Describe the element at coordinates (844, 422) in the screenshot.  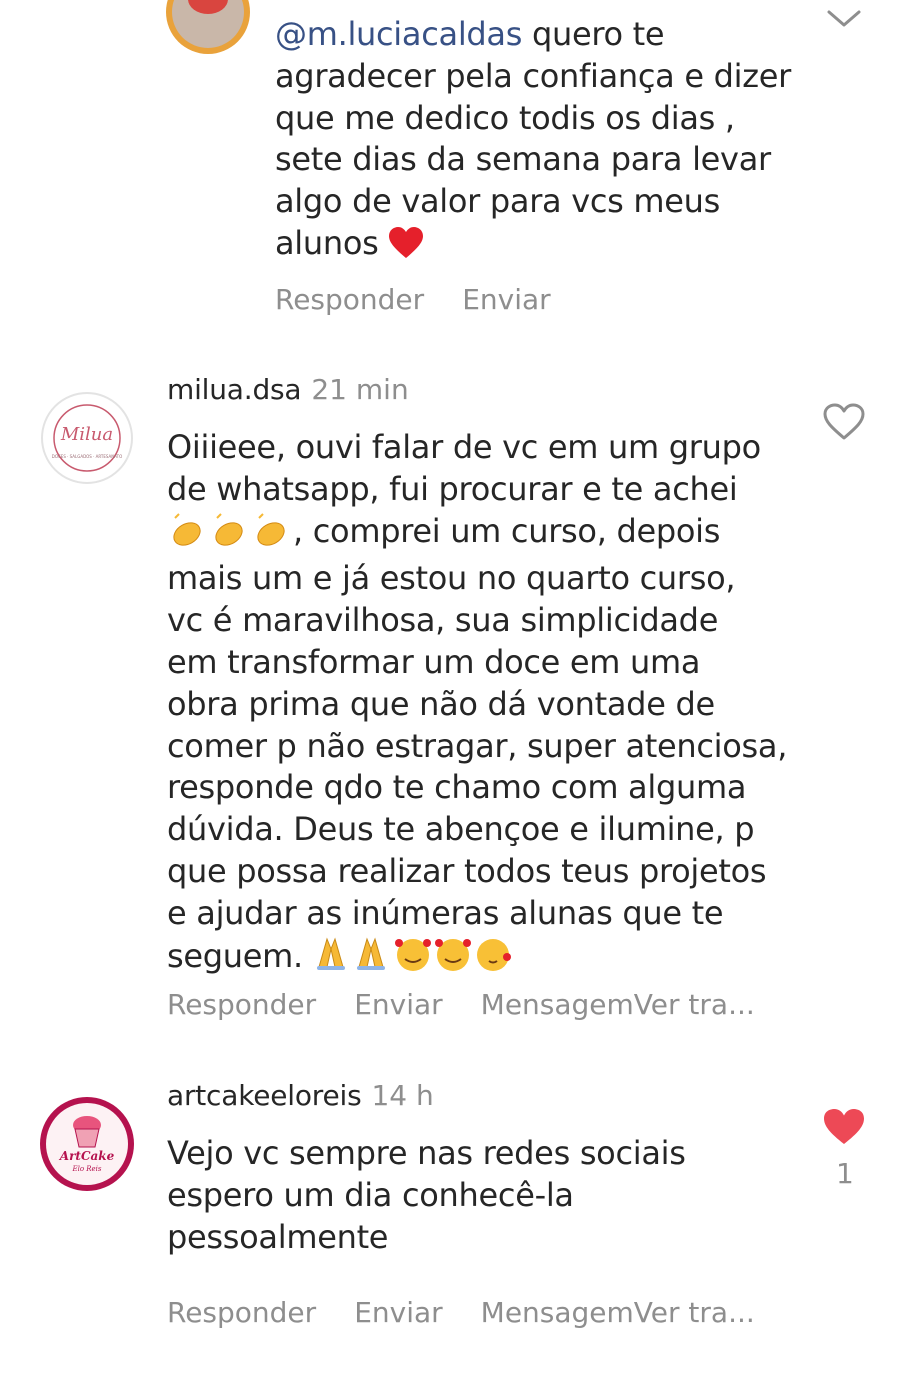
I see `heart-icon` at that location.